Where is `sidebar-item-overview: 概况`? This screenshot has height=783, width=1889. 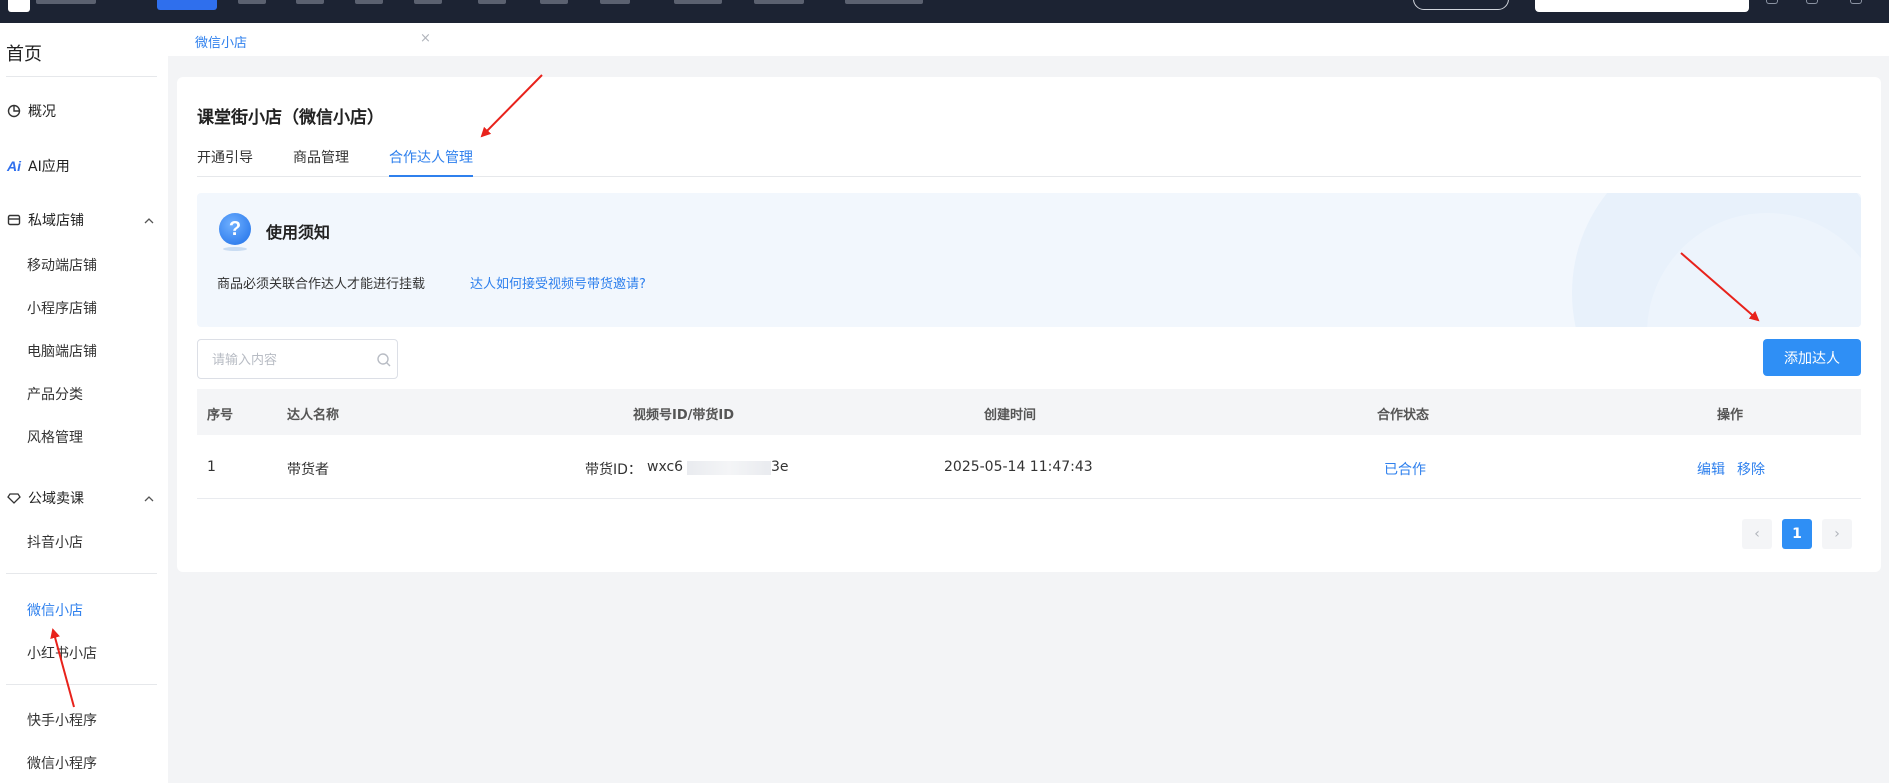 sidebar-item-overview: 概况 is located at coordinates (31, 111).